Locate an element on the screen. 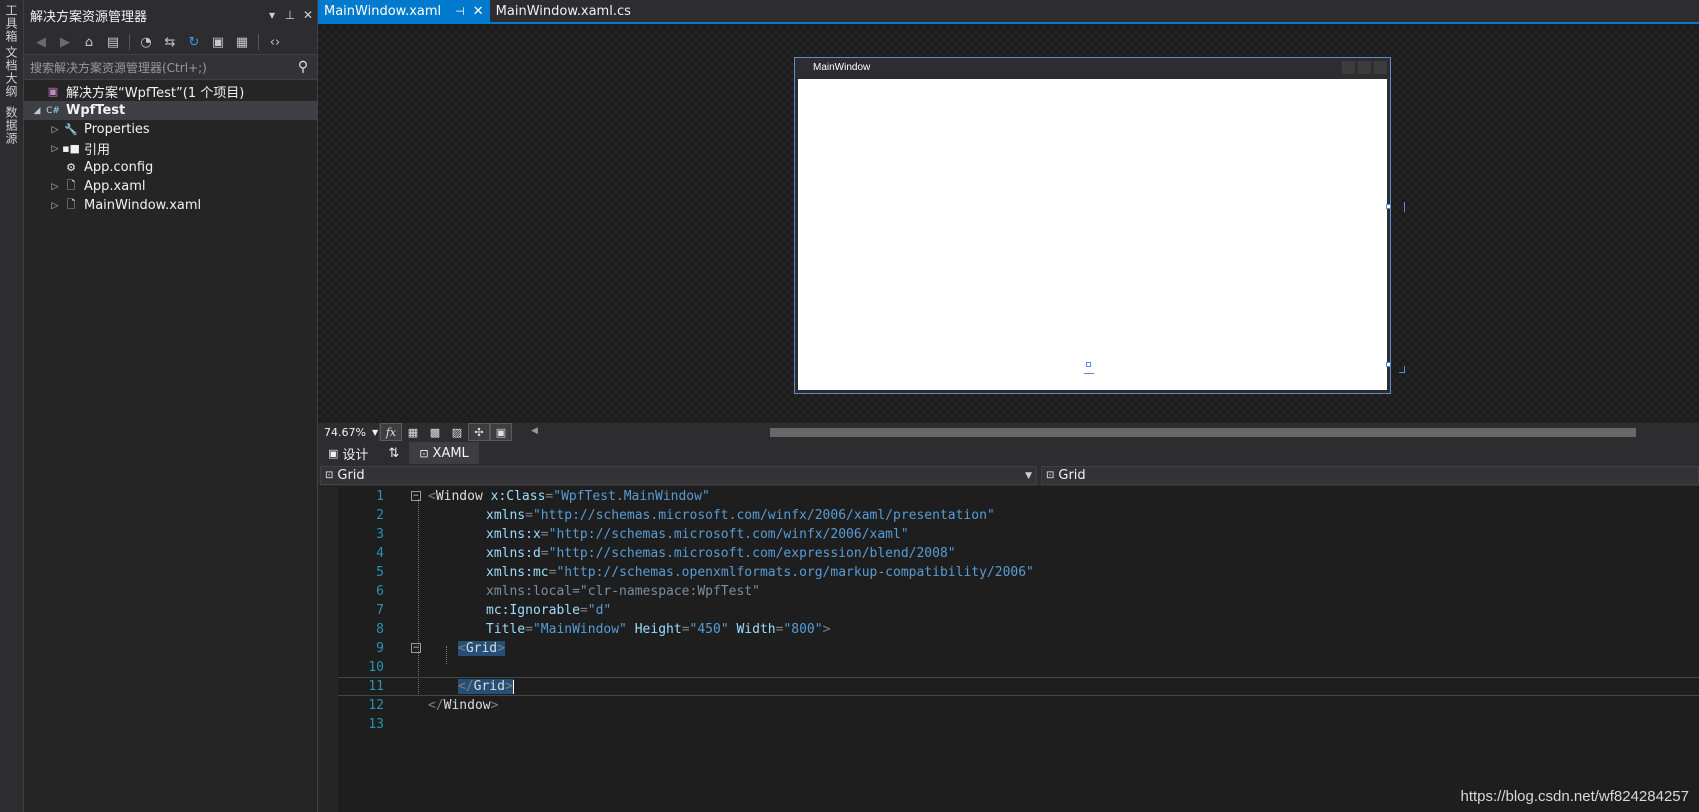  pending-changes-filter-icon: ◔ is located at coordinates (146, 42).